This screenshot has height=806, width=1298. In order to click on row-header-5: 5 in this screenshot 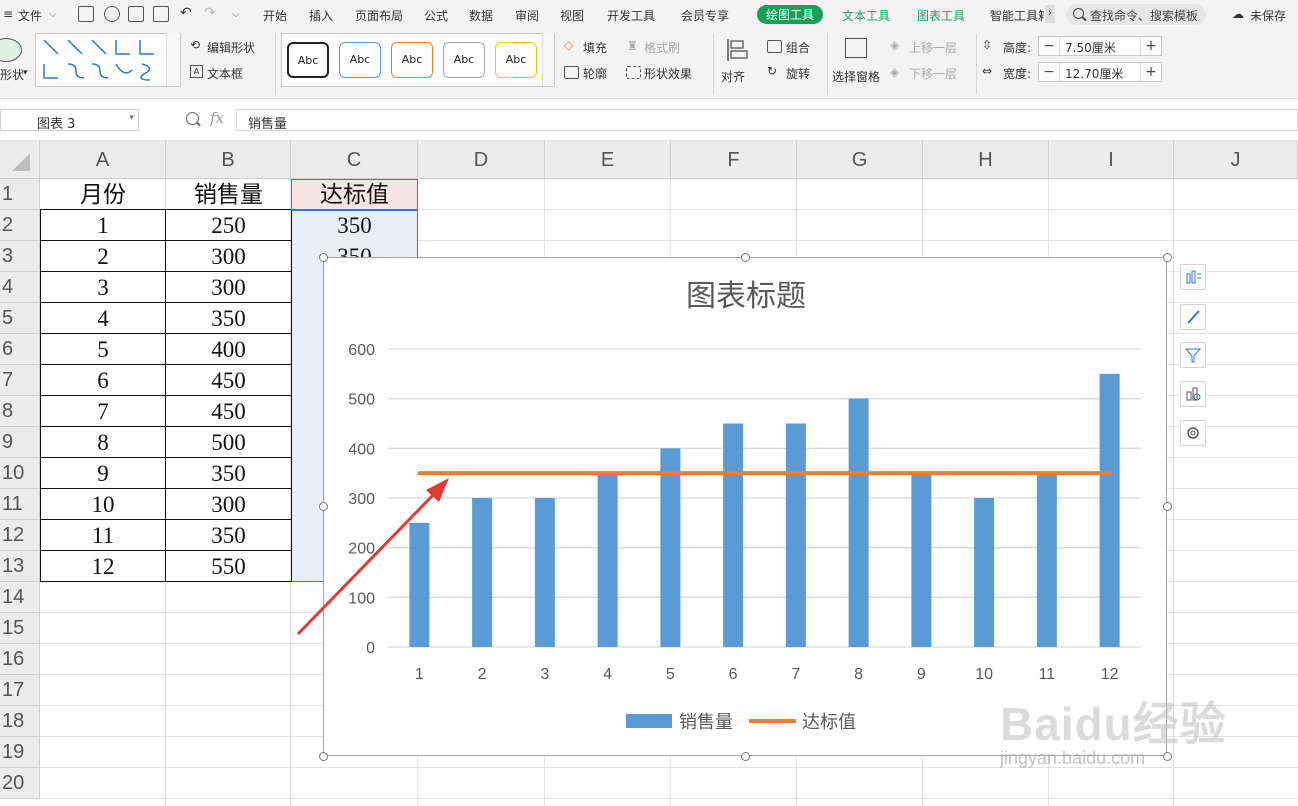, I will do `click(20, 318)`.